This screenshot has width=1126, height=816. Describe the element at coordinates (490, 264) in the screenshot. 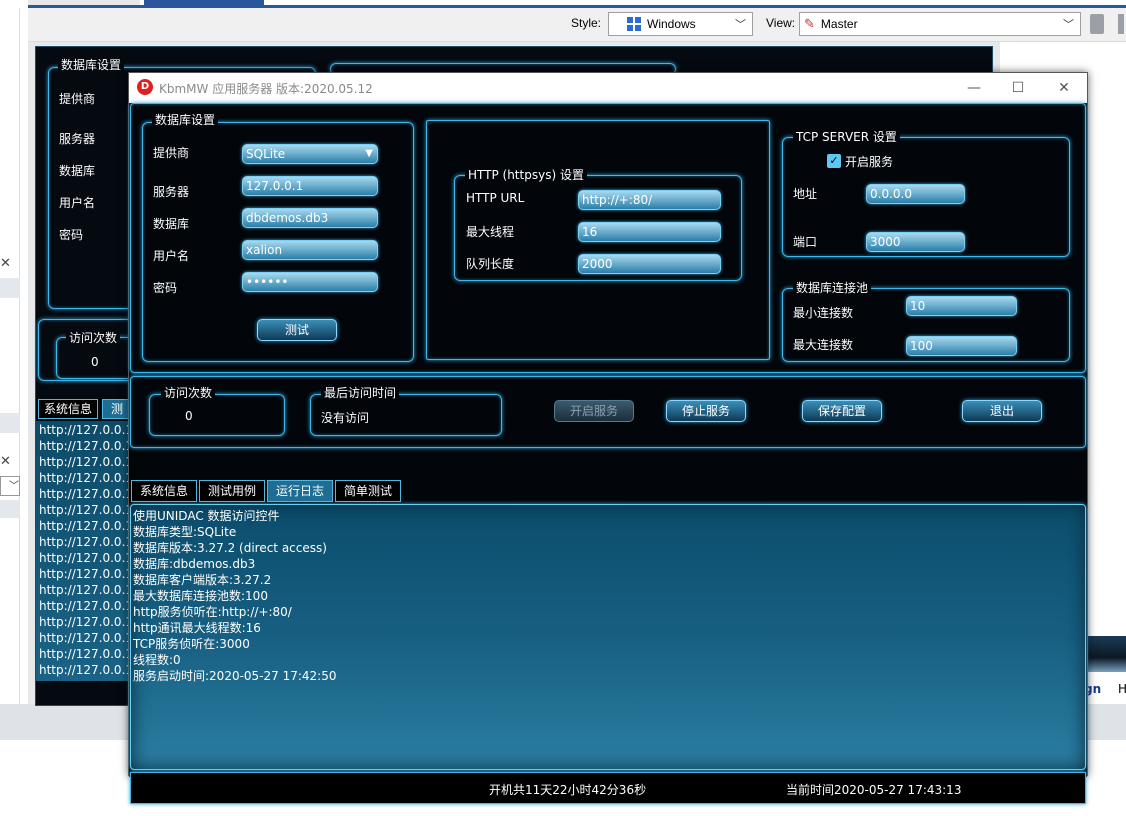

I see `queue-length-label: 队列长度` at that location.